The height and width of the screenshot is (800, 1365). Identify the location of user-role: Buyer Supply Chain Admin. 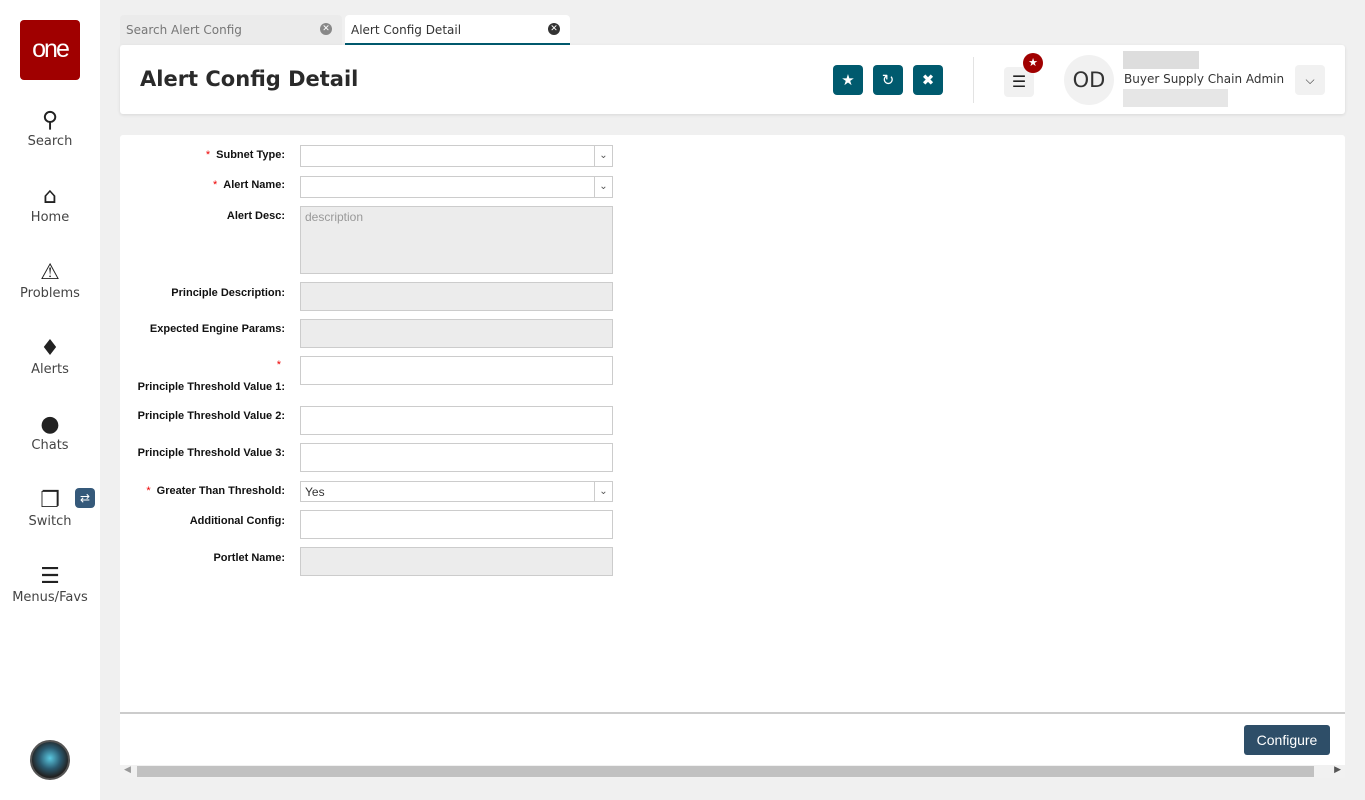
(1204, 79).